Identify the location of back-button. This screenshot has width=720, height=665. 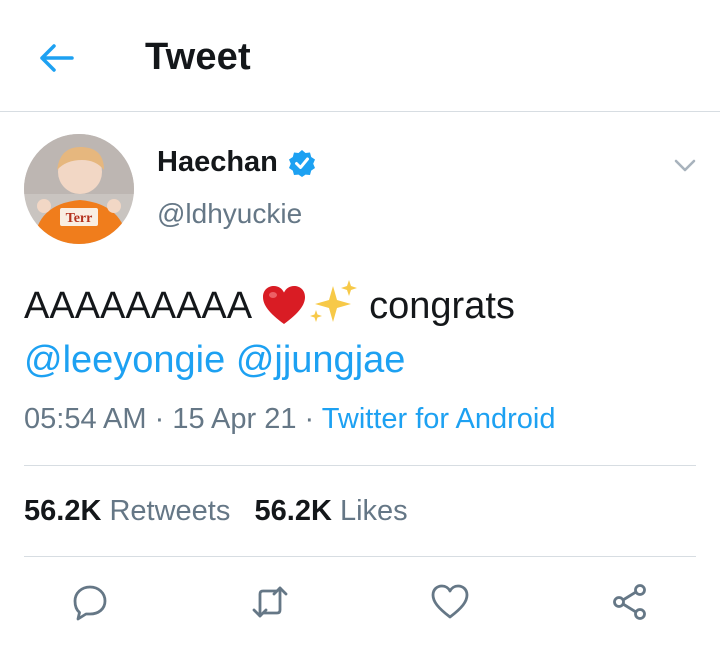
(56, 58).